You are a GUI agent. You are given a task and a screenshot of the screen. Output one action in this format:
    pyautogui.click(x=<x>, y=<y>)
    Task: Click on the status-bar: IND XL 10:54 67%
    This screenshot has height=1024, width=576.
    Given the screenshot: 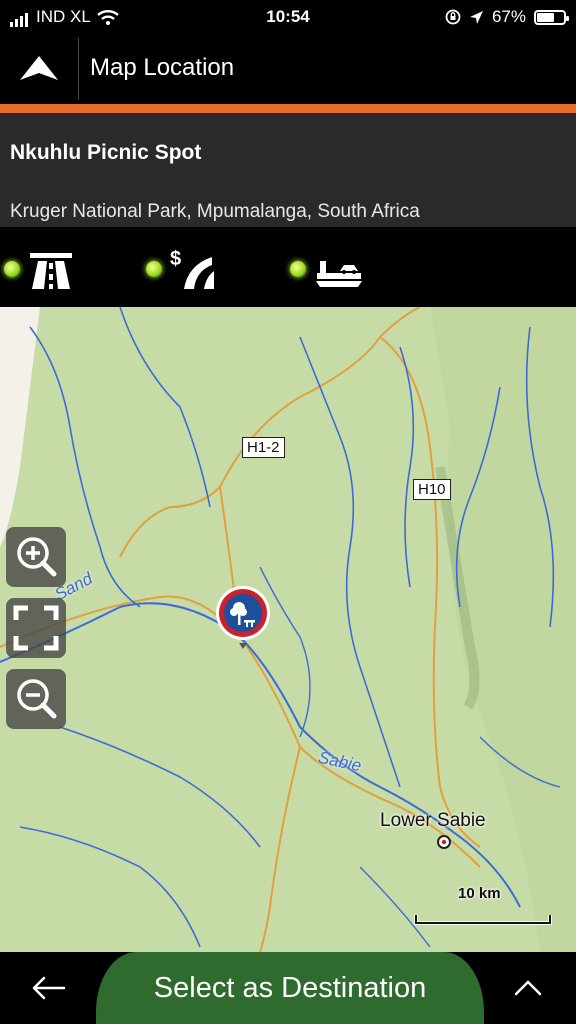 What is the action you would take?
    pyautogui.click(x=288, y=17)
    